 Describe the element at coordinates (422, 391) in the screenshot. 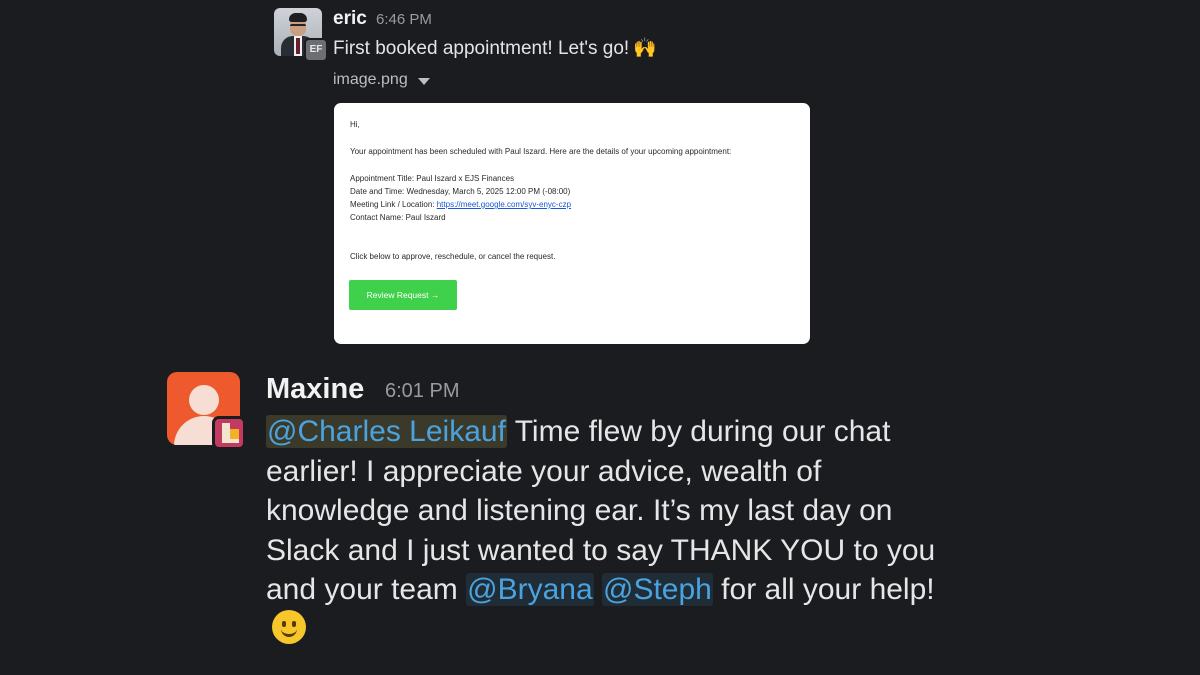

I see `message-timestamp: 6:01 PM` at that location.